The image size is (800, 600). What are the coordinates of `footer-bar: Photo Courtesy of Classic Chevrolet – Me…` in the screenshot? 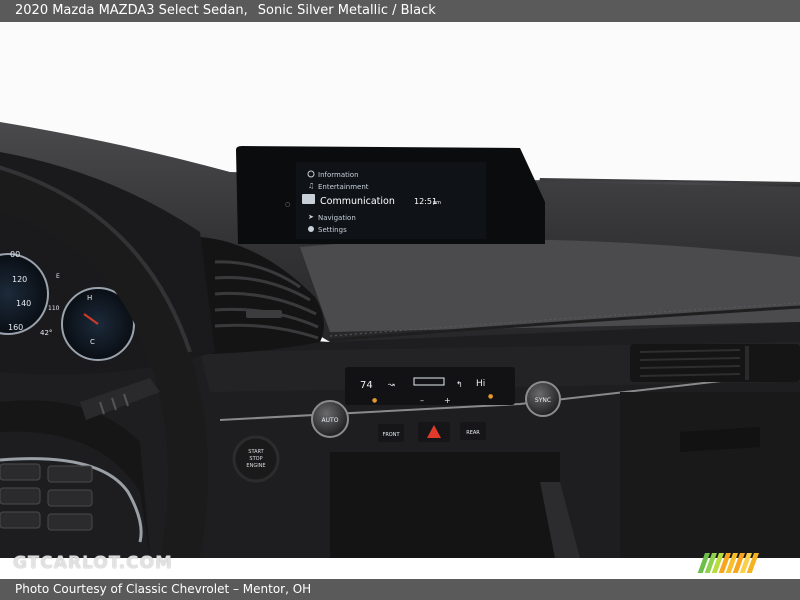 It's located at (400, 589).